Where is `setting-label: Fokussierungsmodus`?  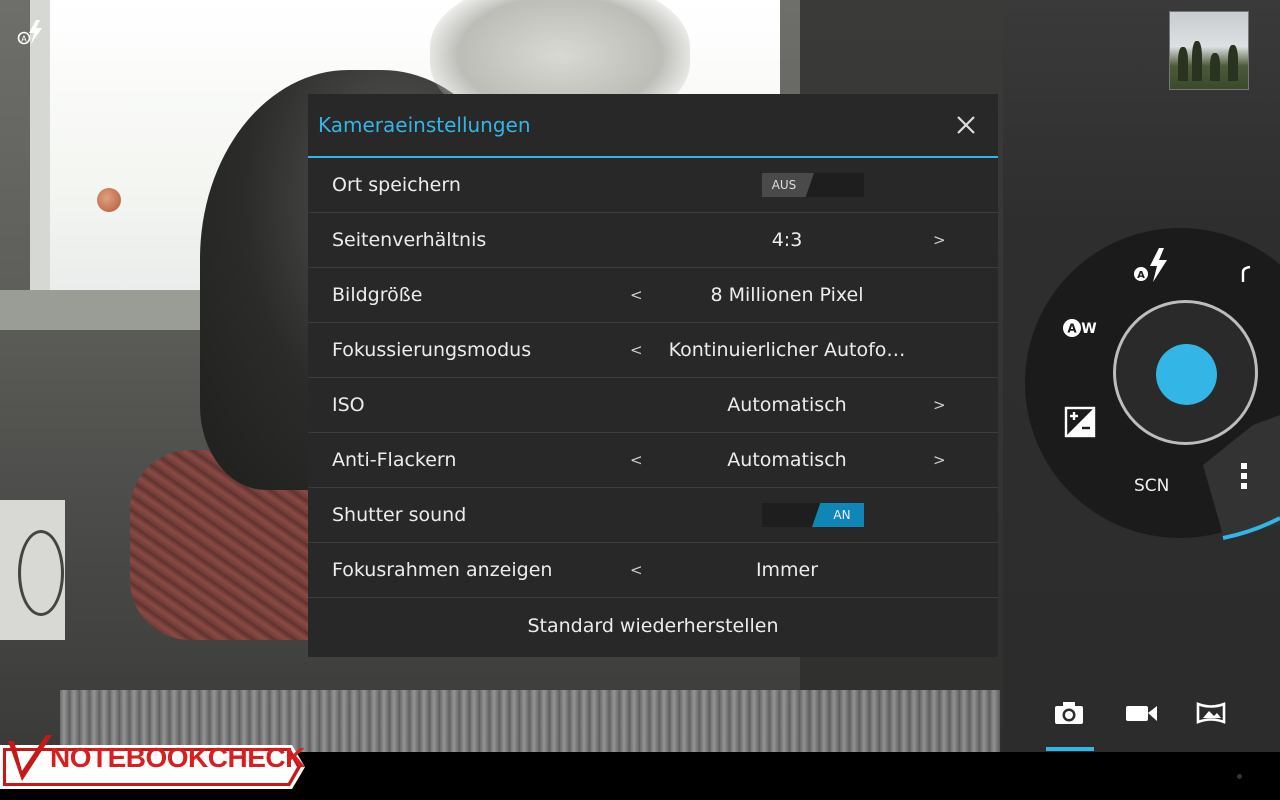
setting-label: Fokussierungsmodus is located at coordinates (432, 350).